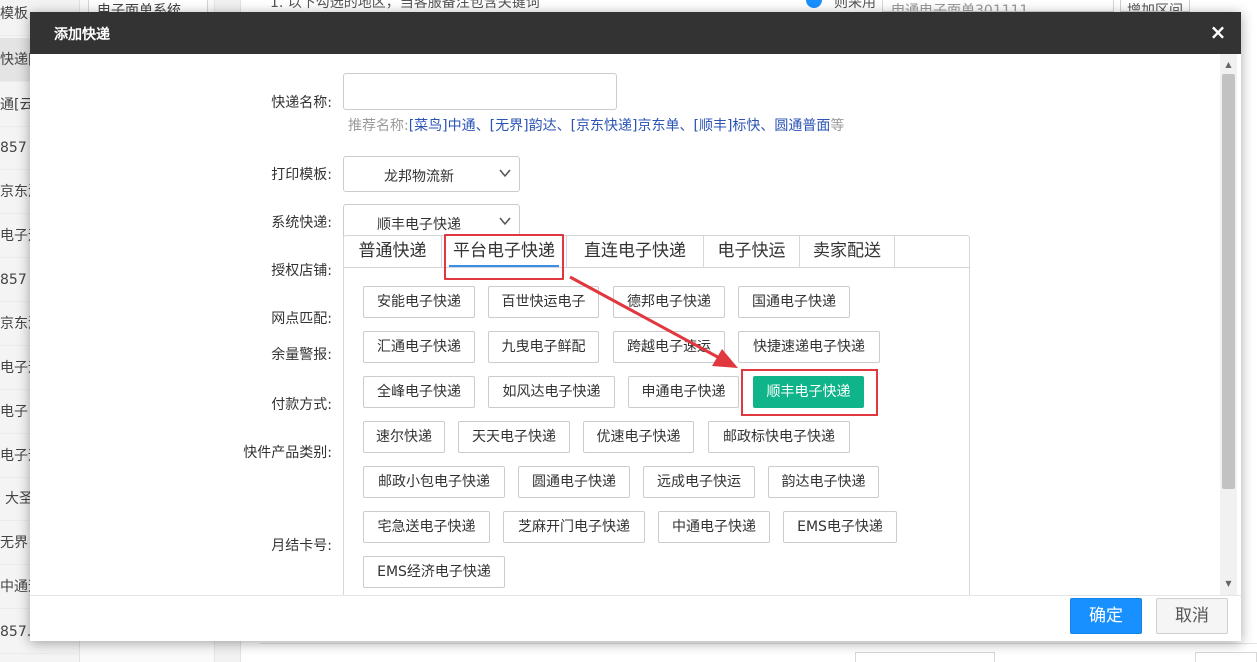 This screenshot has height=662, width=1257. Describe the element at coordinates (301, 271) in the screenshot. I see `shop-label: 授权店铺:` at that location.